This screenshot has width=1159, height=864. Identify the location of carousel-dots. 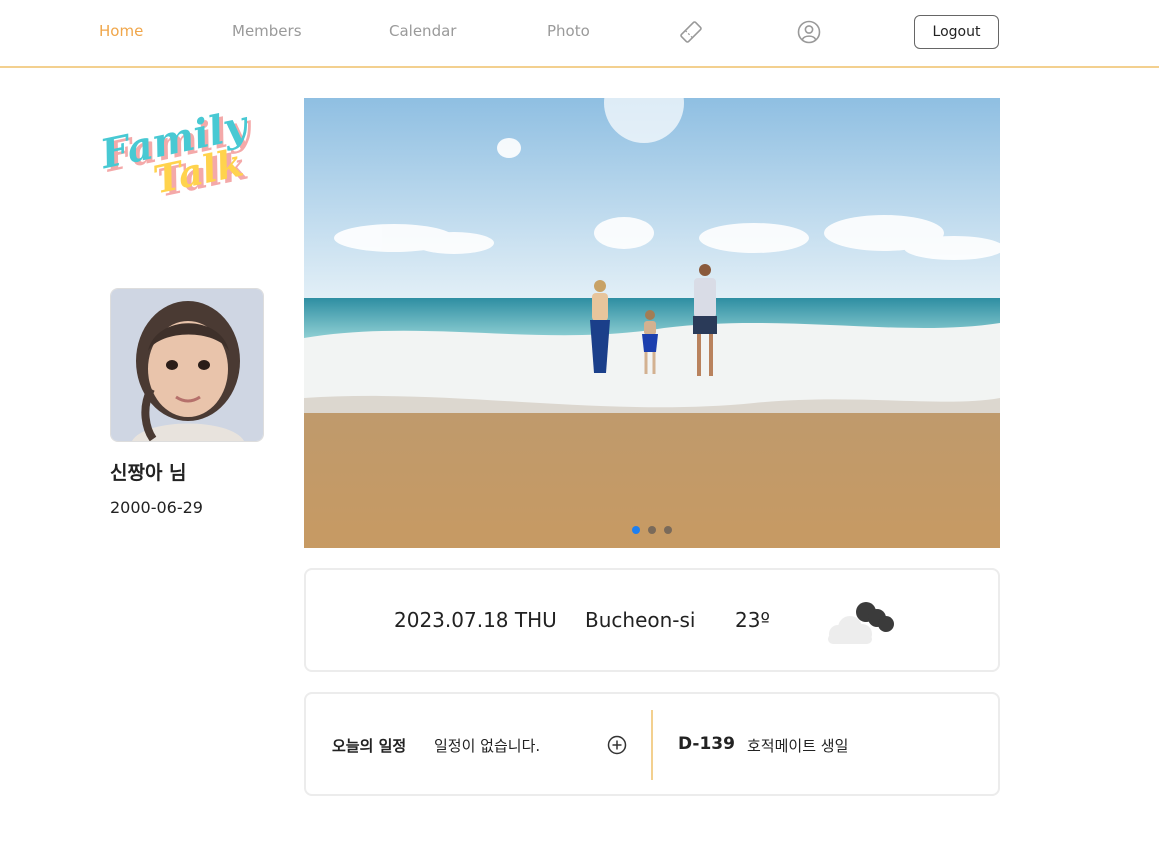
(652, 530).